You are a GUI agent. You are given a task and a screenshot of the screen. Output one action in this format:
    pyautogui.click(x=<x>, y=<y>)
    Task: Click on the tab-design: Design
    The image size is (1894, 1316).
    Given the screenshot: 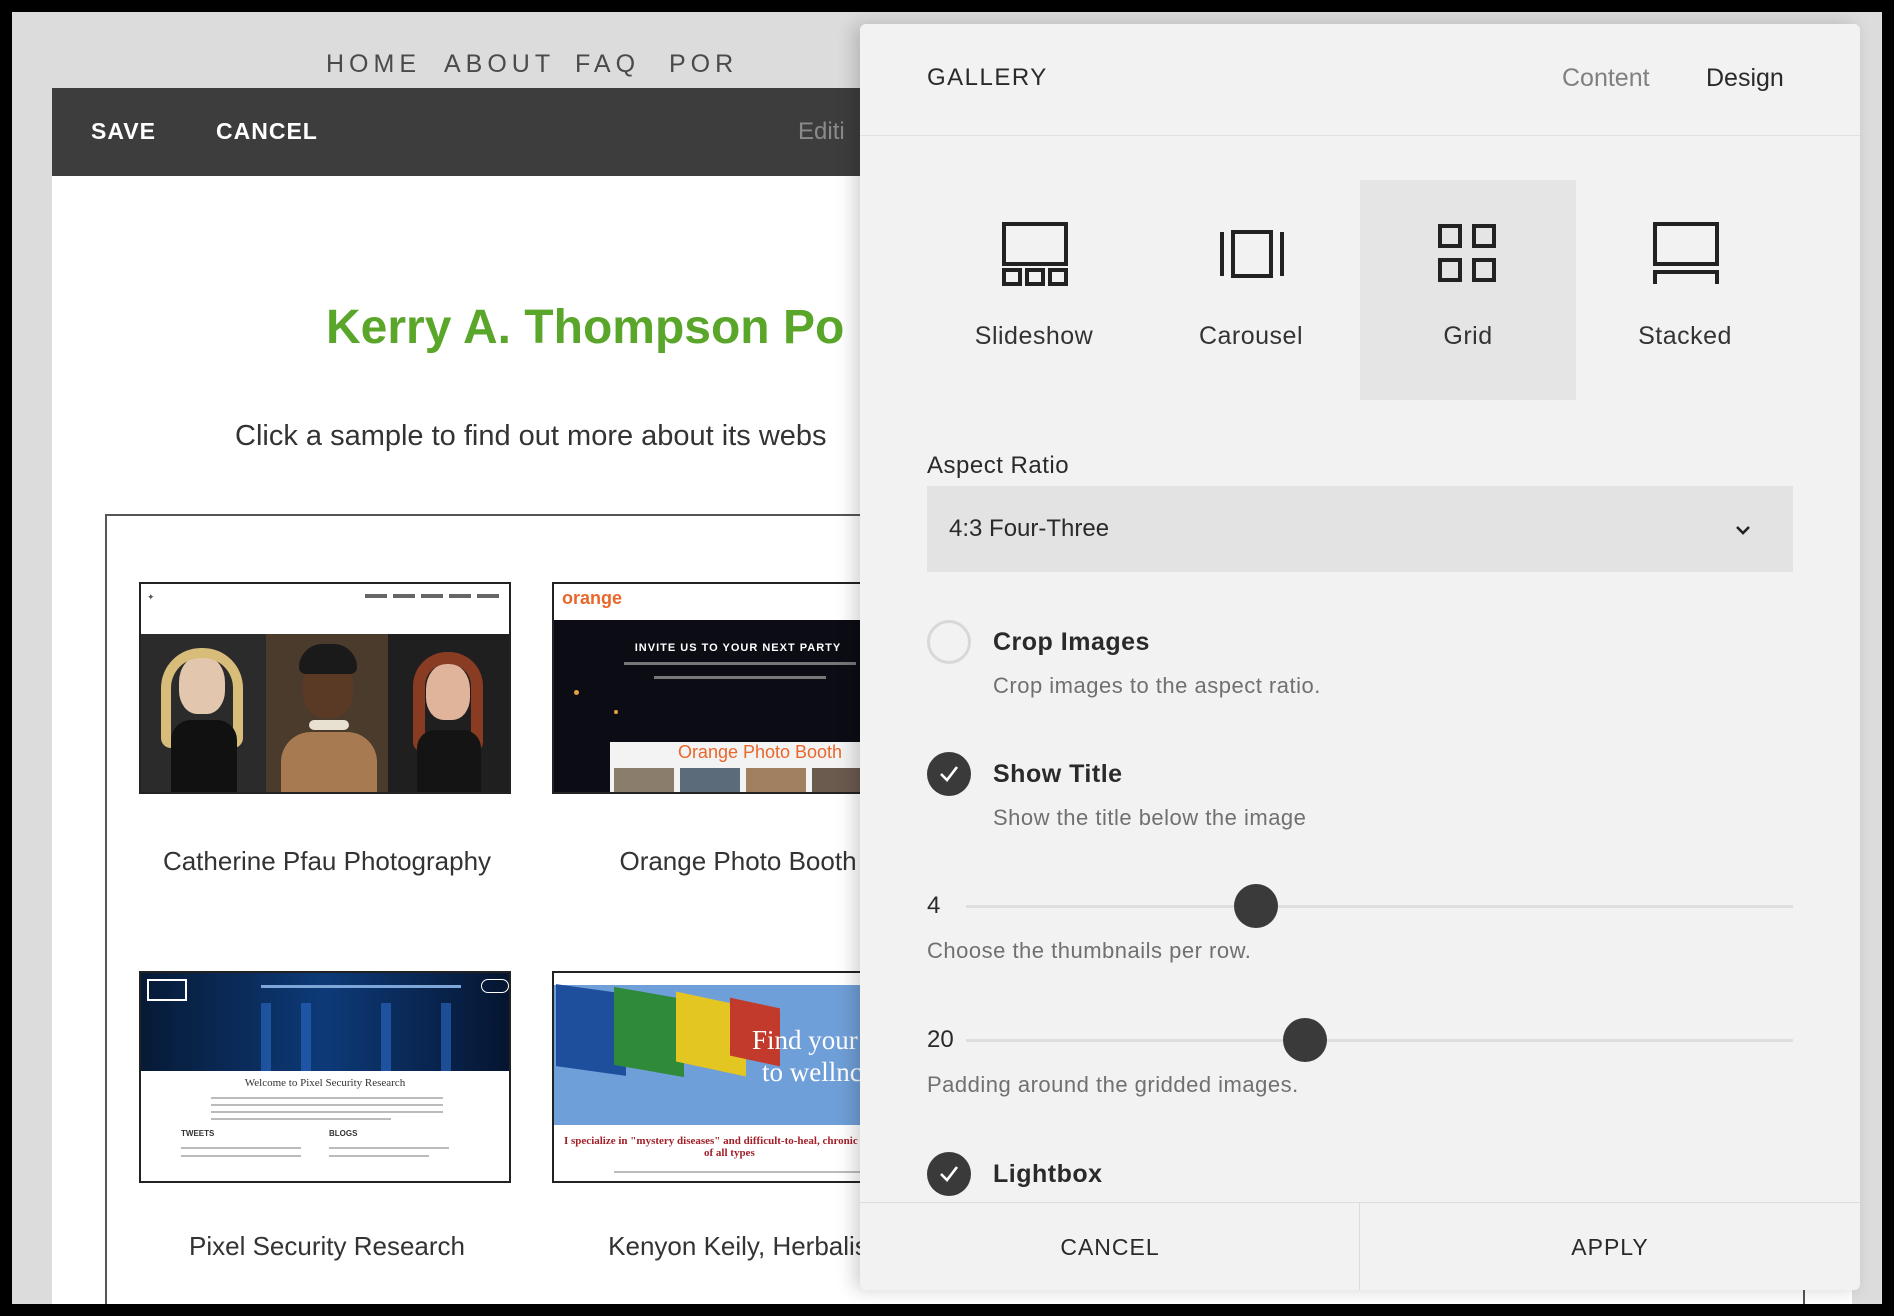 What is the action you would take?
    pyautogui.click(x=1745, y=78)
    